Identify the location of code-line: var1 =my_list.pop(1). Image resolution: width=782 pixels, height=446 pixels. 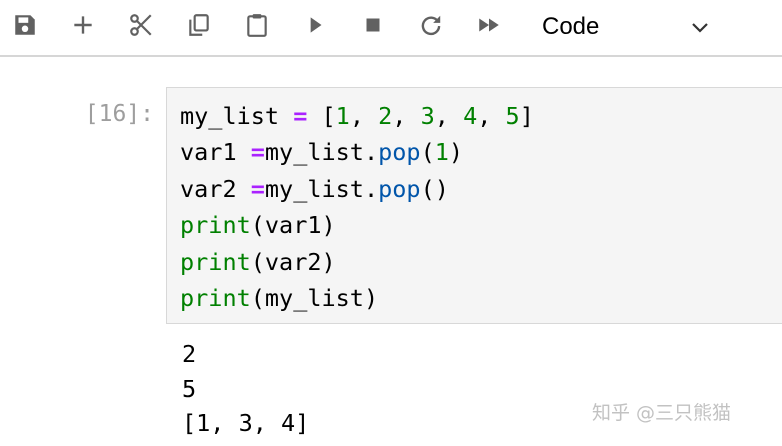
(322, 152).